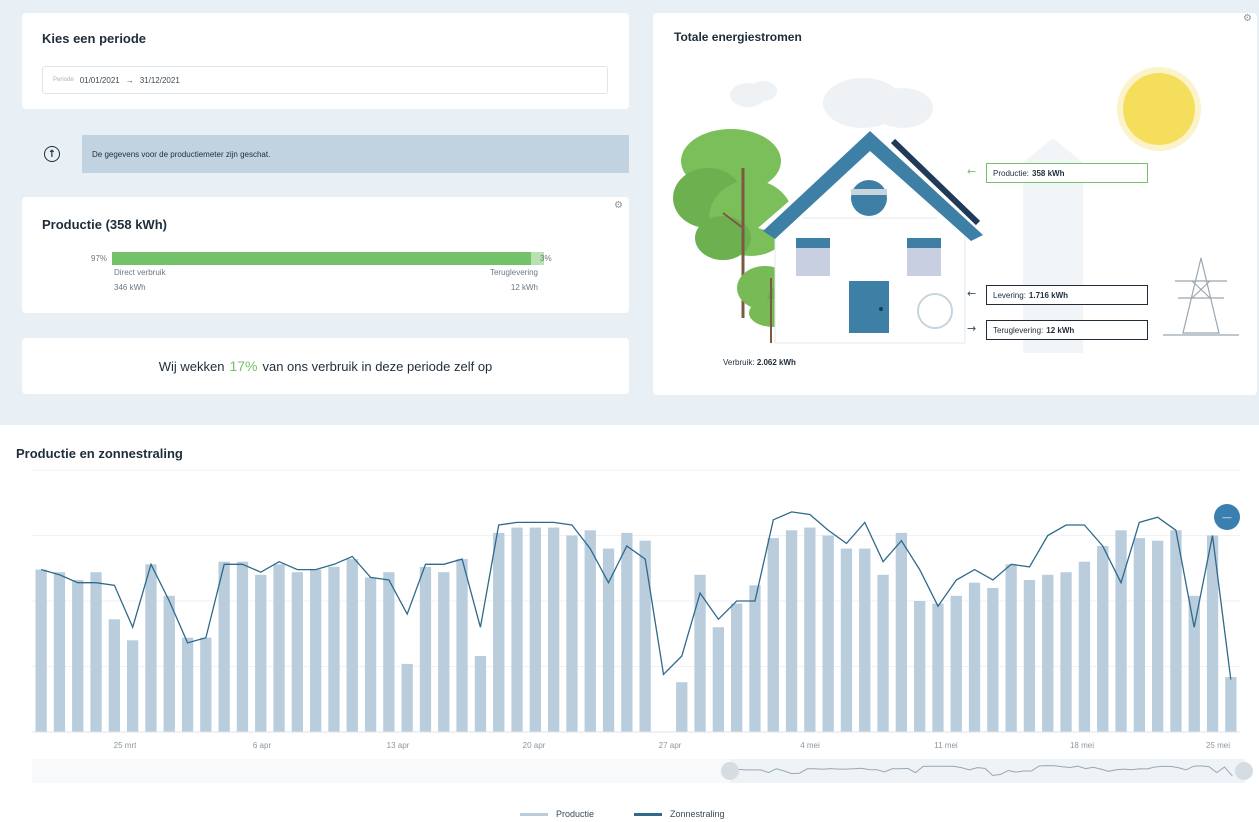  Describe the element at coordinates (831, 103) in the screenshot. I see `cloud-icon` at that location.